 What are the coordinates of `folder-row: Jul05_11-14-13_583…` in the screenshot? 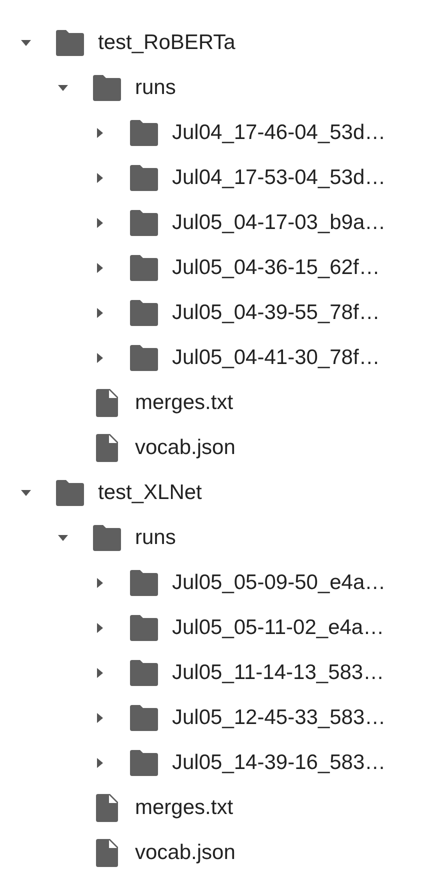 It's located at (214, 672).